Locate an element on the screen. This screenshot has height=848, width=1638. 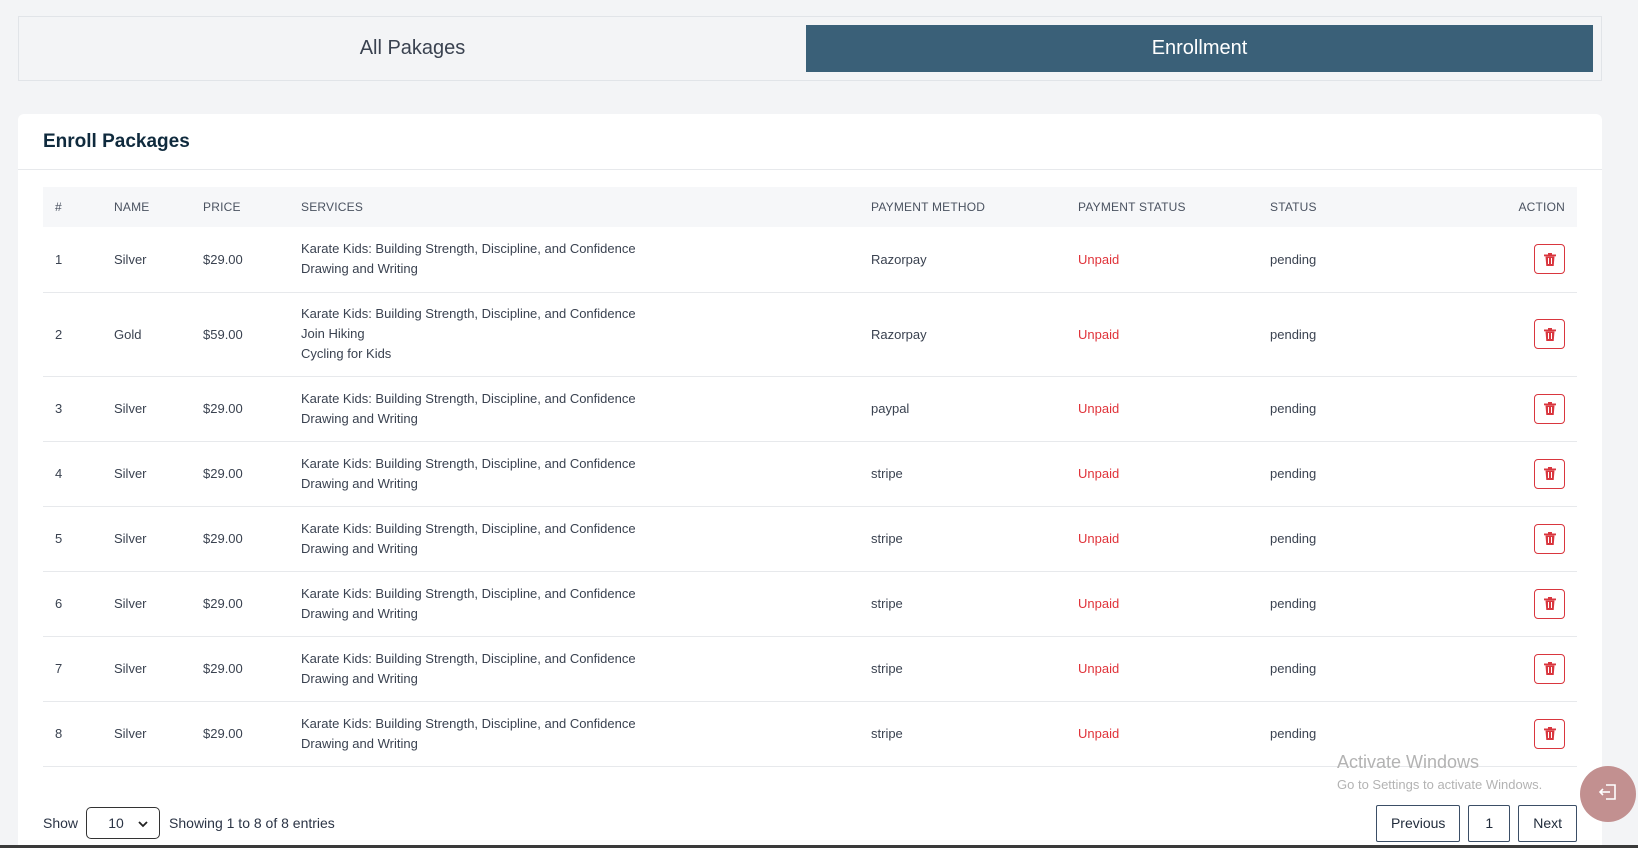
row-number: 5 is located at coordinates (72, 539).